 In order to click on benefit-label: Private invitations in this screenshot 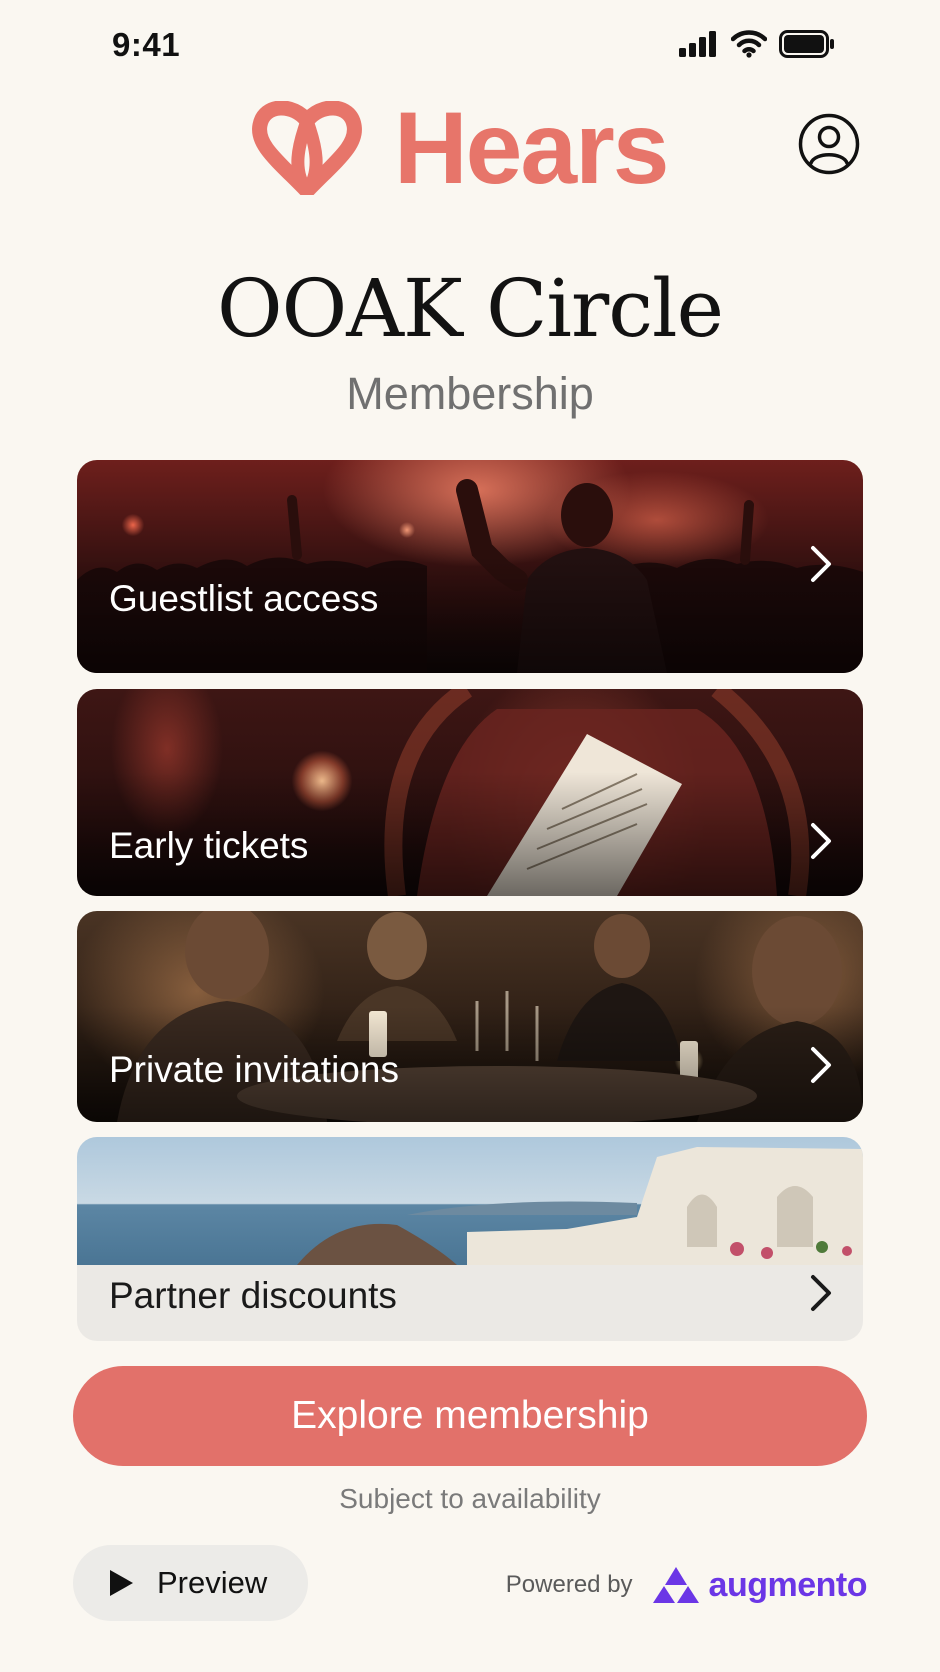, I will do `click(254, 1069)`.